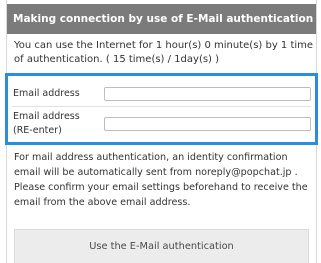 The height and width of the screenshot is (263, 321). Describe the element at coordinates (58, 124) in the screenshot. I see `email-confirm-label: Email address (RE-enter)` at that location.